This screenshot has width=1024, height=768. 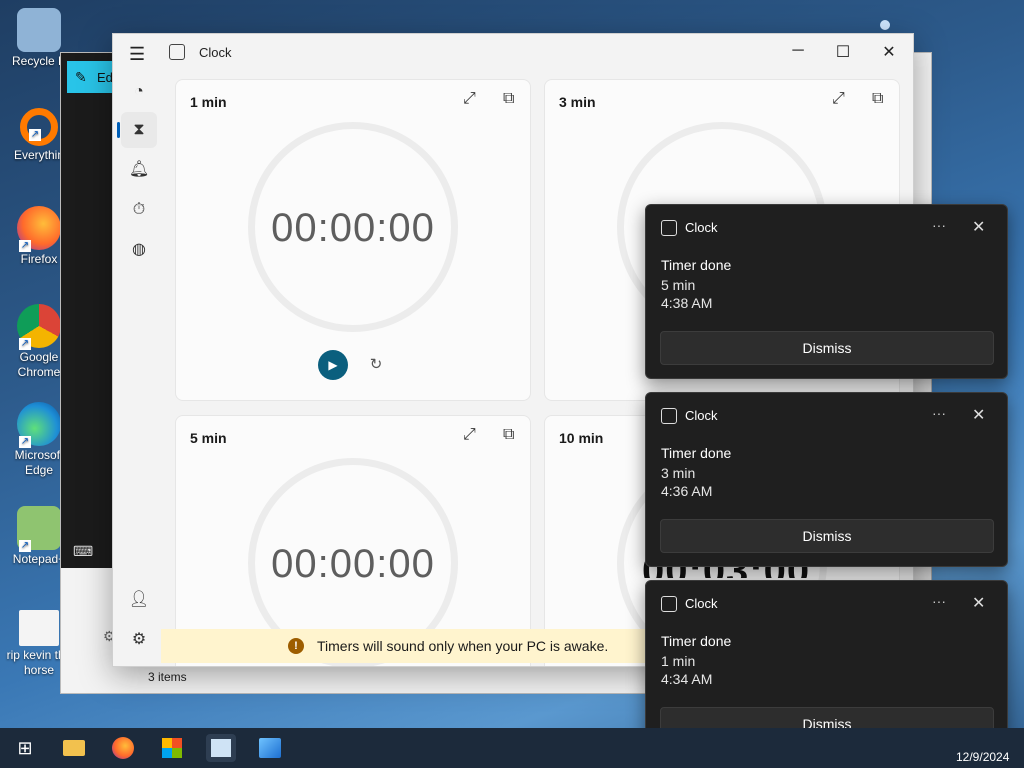 What do you see at coordinates (39, 127) in the screenshot?
I see `everything-search-icon: ↗` at bounding box center [39, 127].